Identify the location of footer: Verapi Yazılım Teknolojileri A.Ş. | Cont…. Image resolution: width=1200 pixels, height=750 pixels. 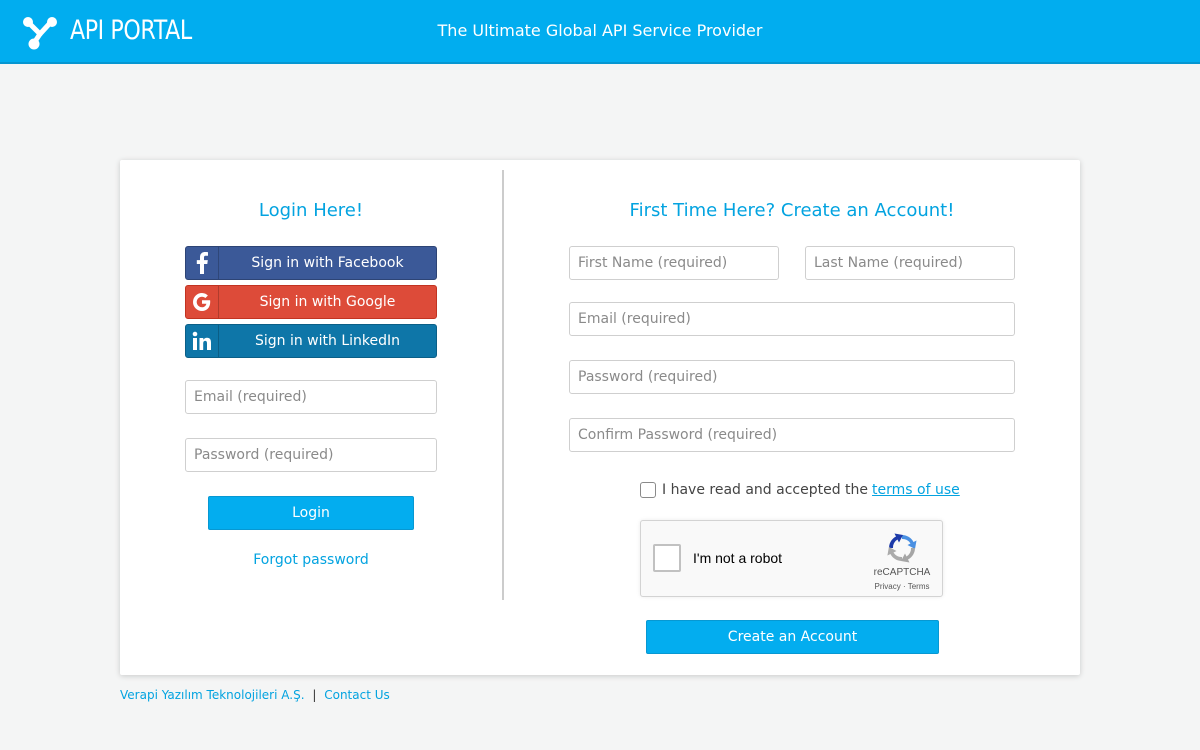
(255, 695).